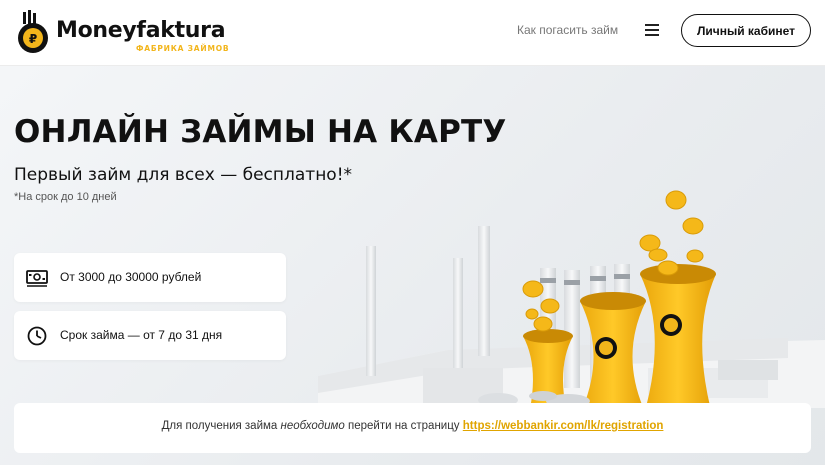 Image resolution: width=825 pixels, height=465 pixels. I want to click on logo-icon: ₽, so click(33, 31).